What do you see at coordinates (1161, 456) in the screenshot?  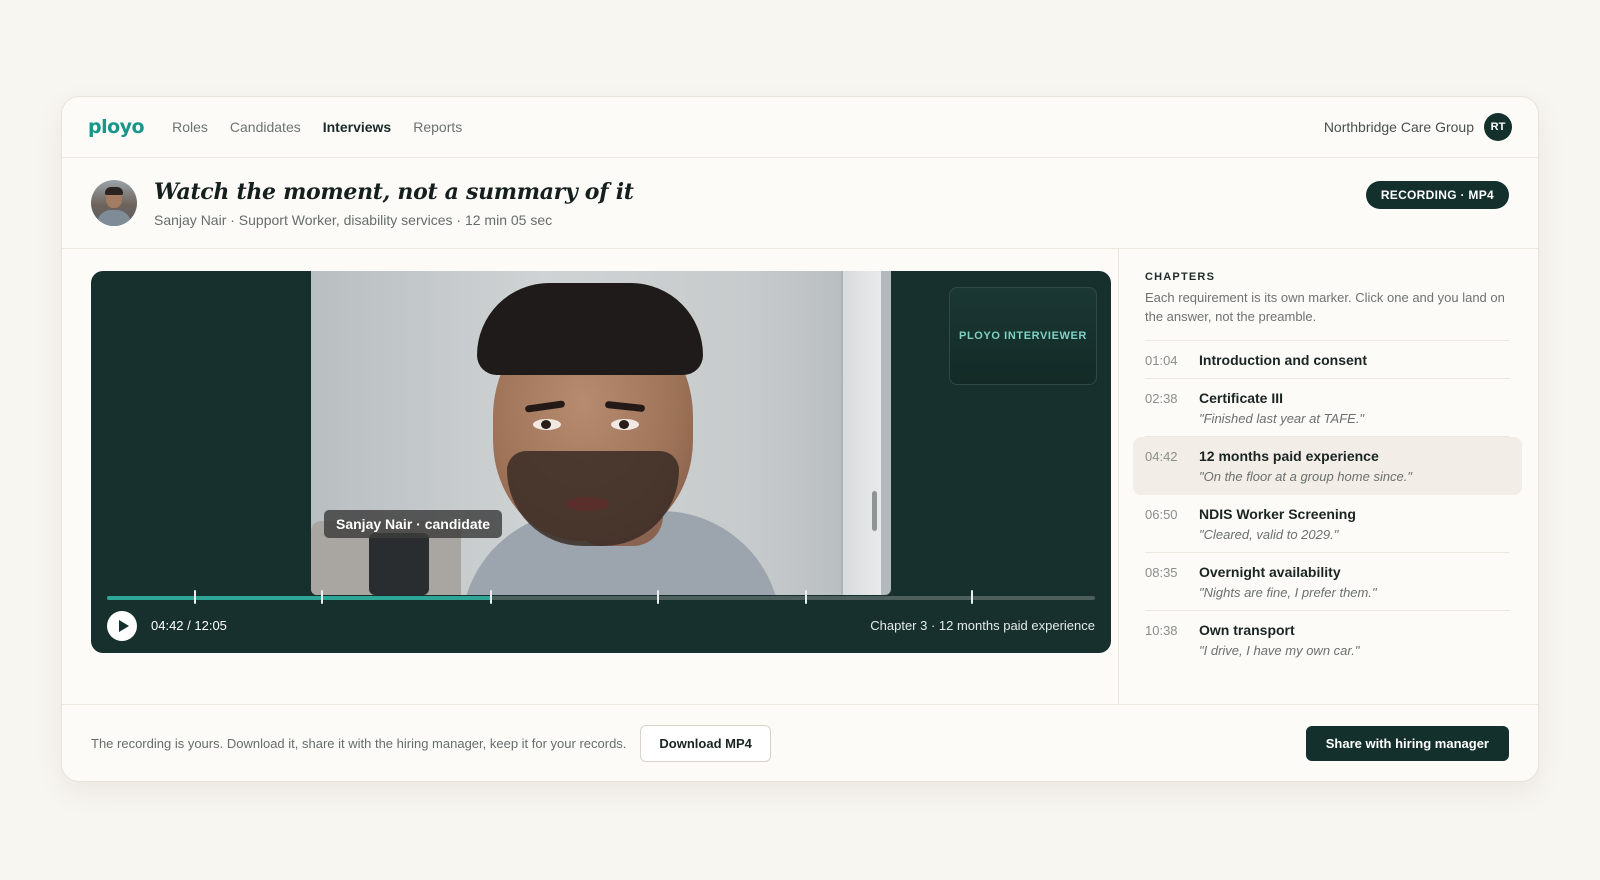 I see `chapter-time: 04:42` at bounding box center [1161, 456].